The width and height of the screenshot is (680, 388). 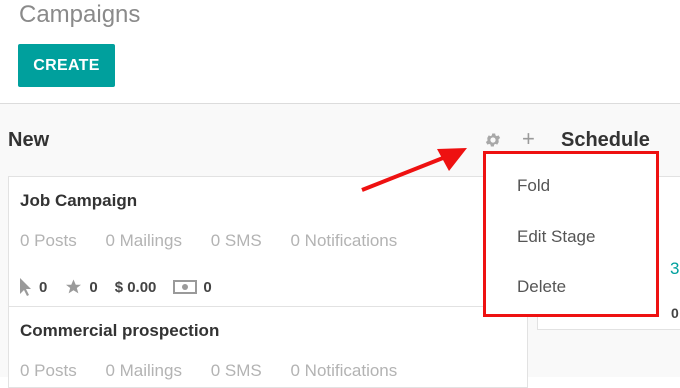 What do you see at coordinates (528, 139) in the screenshot?
I see `plus-icon: +` at bounding box center [528, 139].